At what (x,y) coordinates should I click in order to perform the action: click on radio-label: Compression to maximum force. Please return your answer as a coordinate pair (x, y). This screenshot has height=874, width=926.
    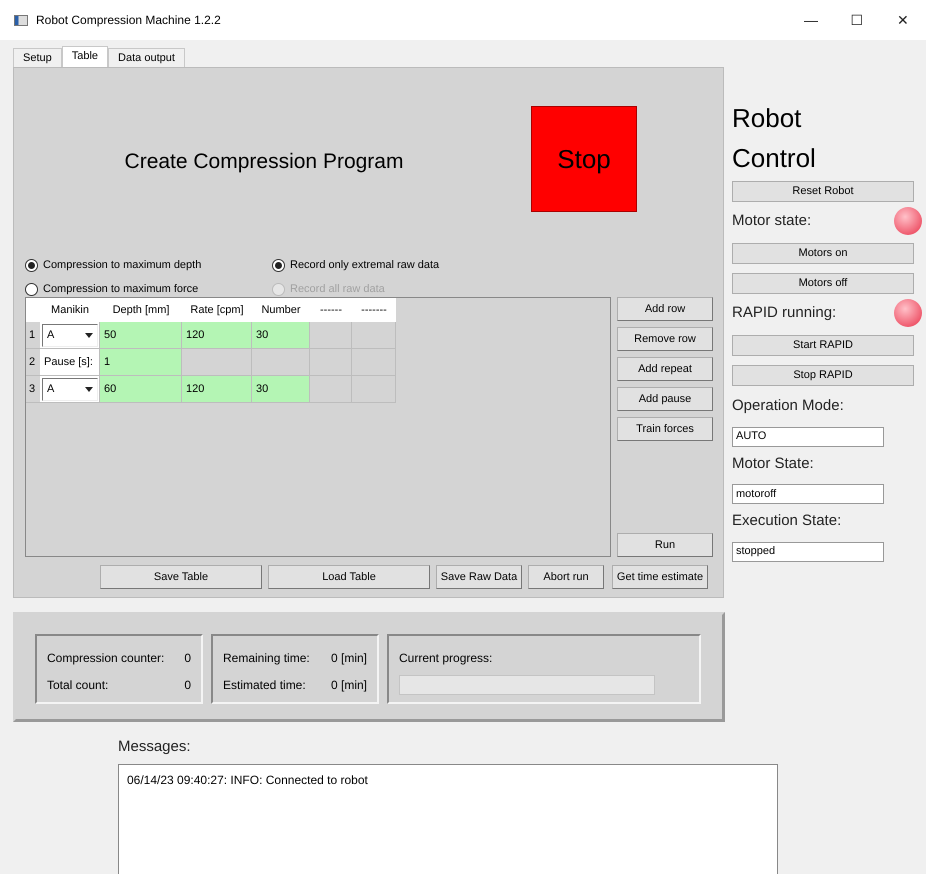
    Looking at the image, I should click on (120, 289).